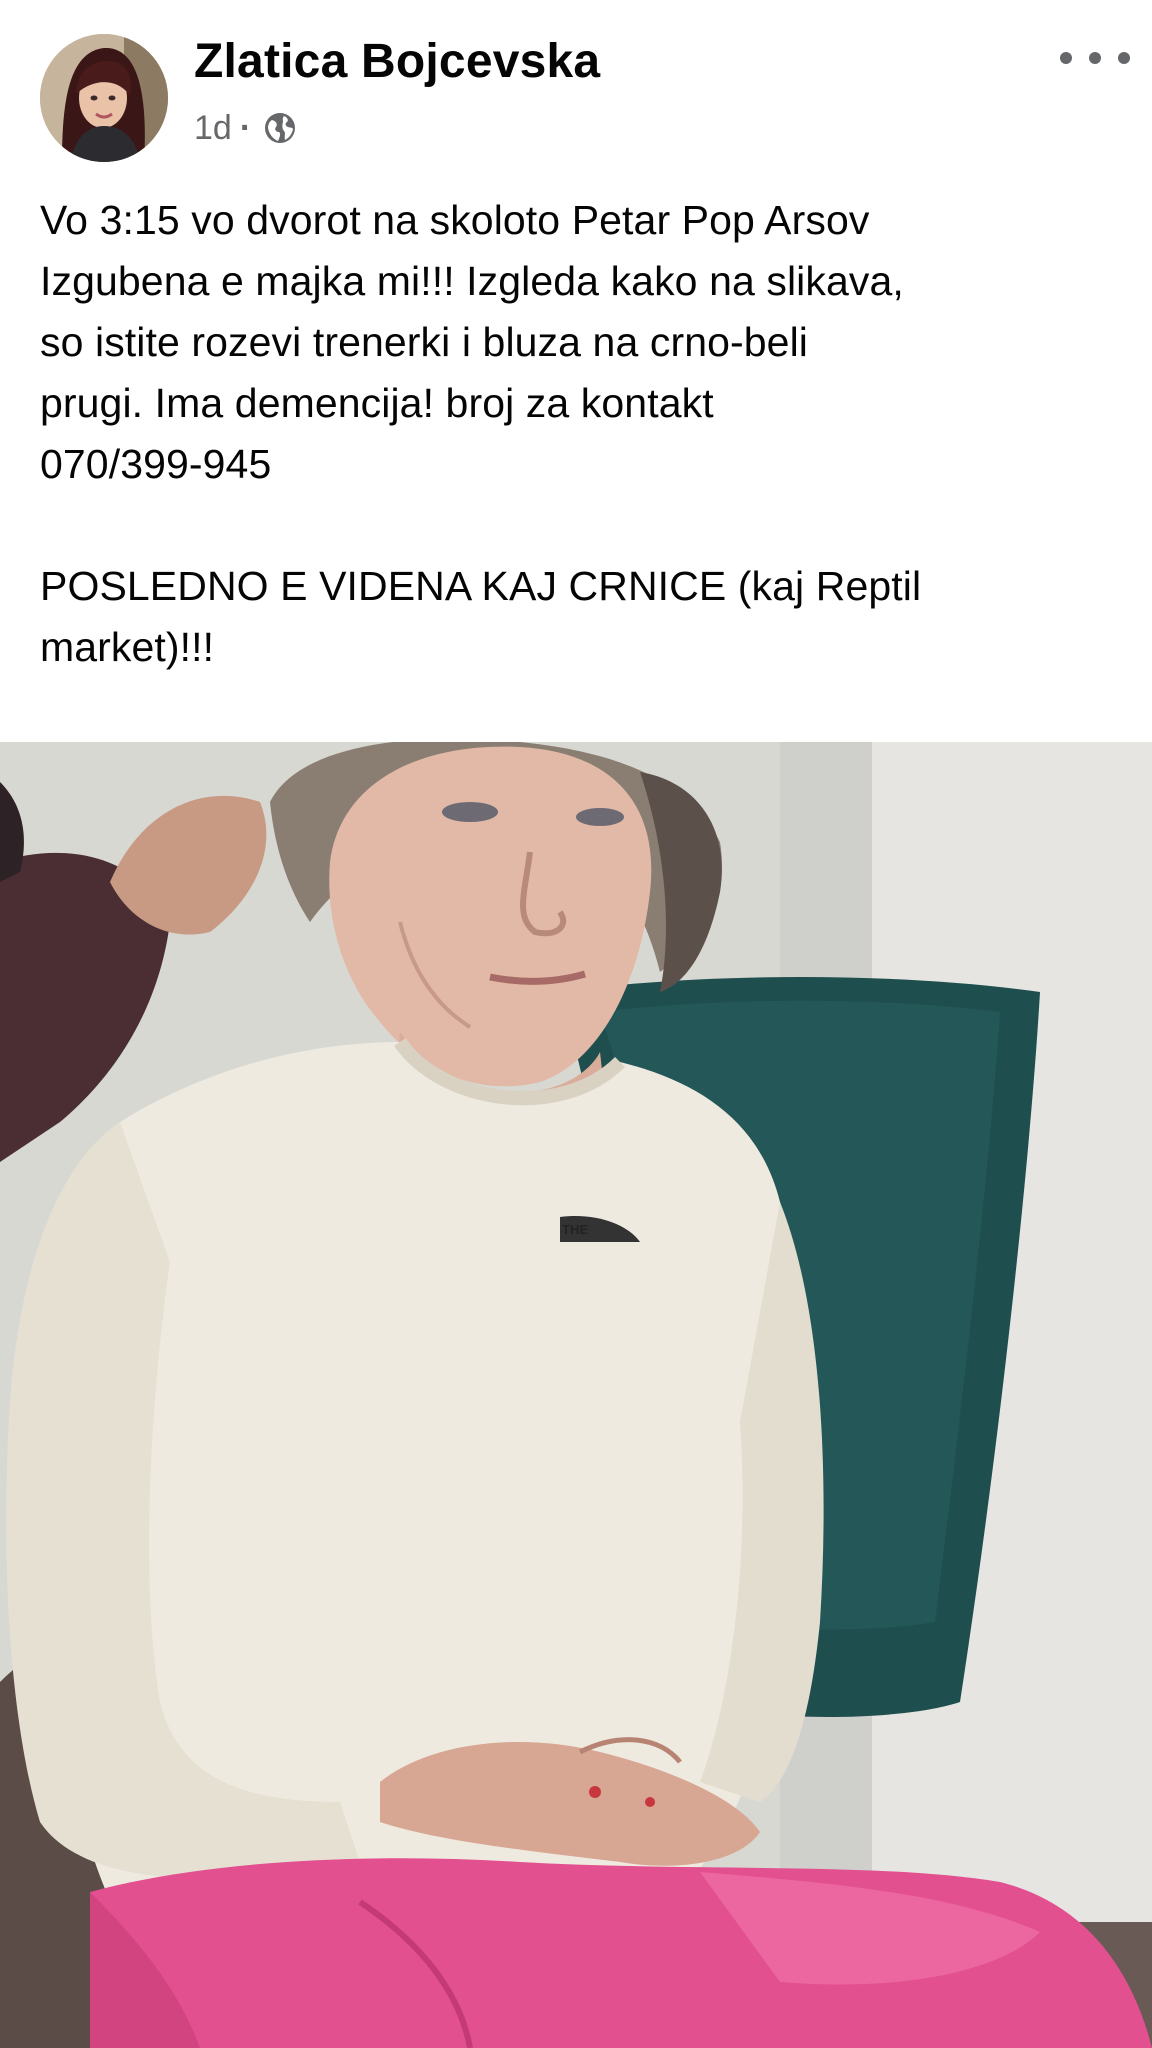 Image resolution: width=1152 pixels, height=2048 pixels. Describe the element at coordinates (213, 128) in the screenshot. I see `post-timestamp: 1d` at that location.